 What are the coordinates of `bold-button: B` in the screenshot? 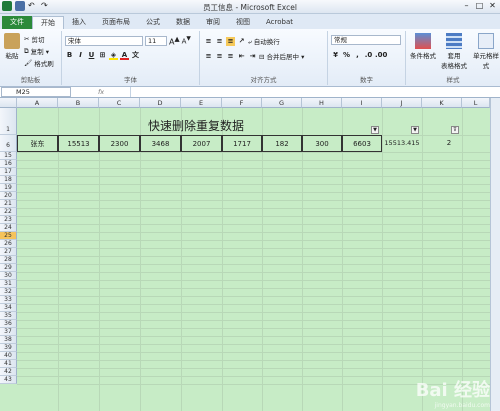 It's located at (69, 55).